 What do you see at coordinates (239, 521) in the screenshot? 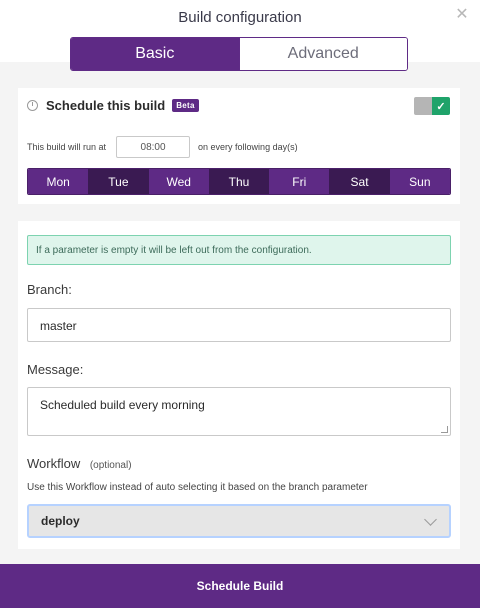
I see `workflow-select: deploy` at bounding box center [239, 521].